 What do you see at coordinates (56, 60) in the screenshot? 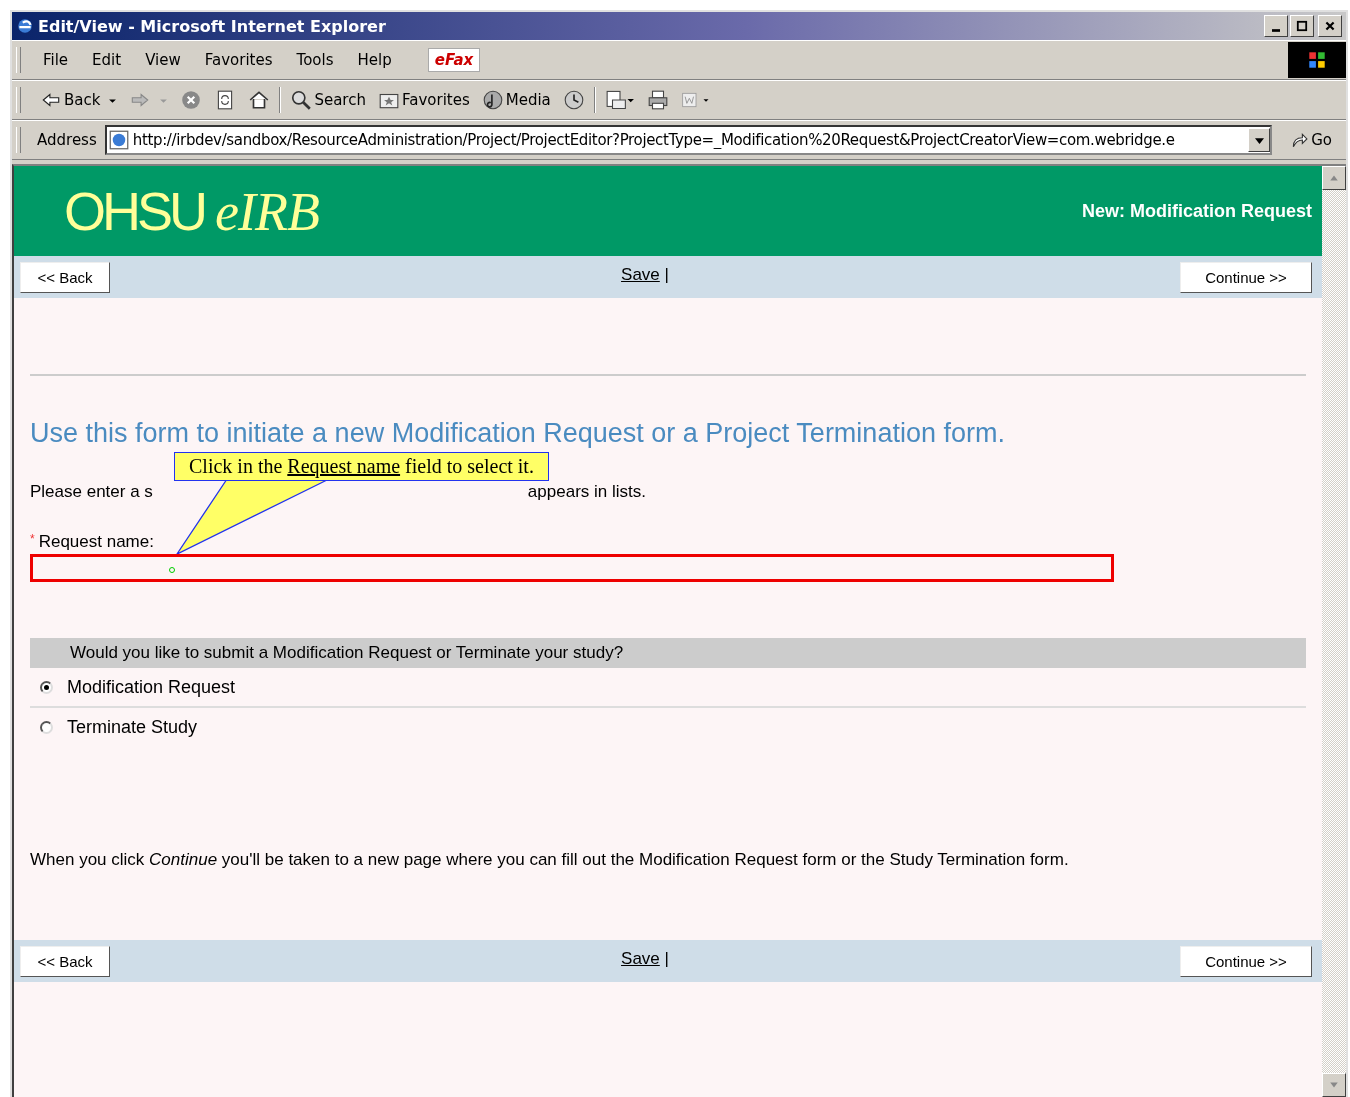
I see `menu-item: File` at bounding box center [56, 60].